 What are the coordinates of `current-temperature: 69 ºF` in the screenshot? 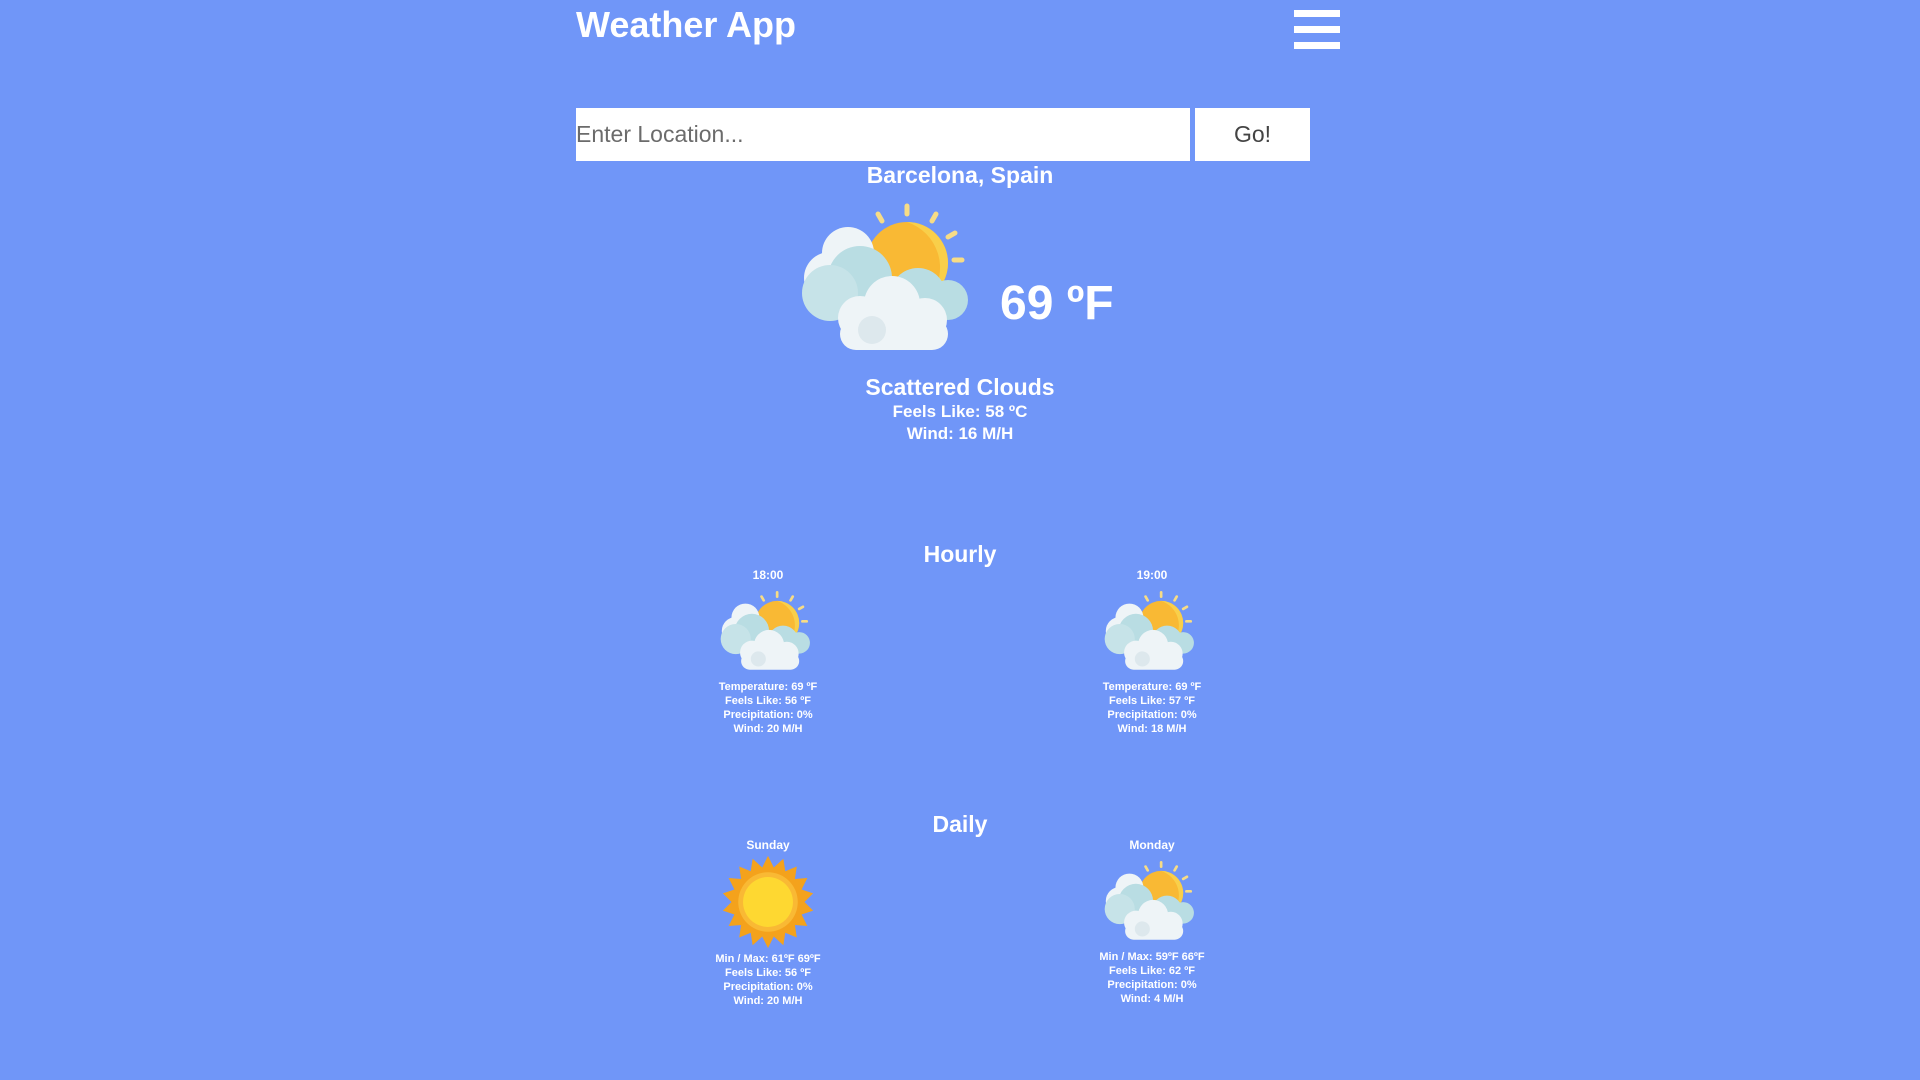 It's located at (1057, 303).